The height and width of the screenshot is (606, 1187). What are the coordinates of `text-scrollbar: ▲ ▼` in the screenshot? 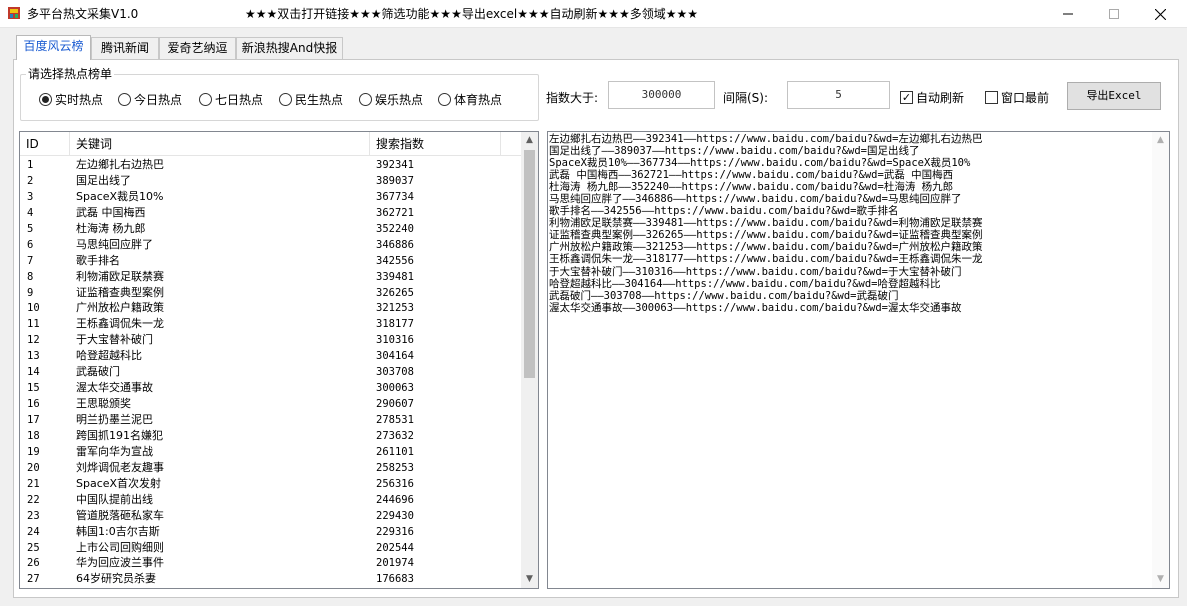 It's located at (1160, 360).